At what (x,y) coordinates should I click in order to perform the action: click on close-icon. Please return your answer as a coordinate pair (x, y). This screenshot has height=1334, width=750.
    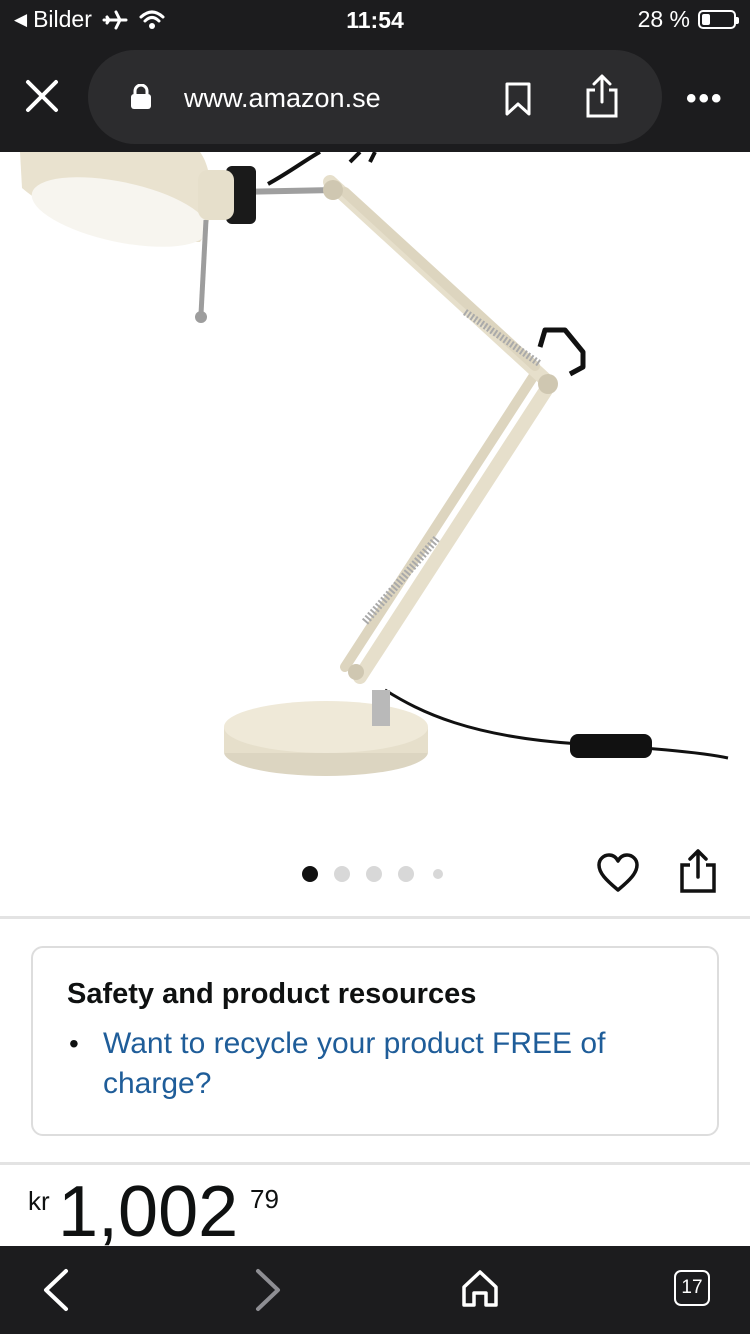
    Looking at the image, I should click on (42, 96).